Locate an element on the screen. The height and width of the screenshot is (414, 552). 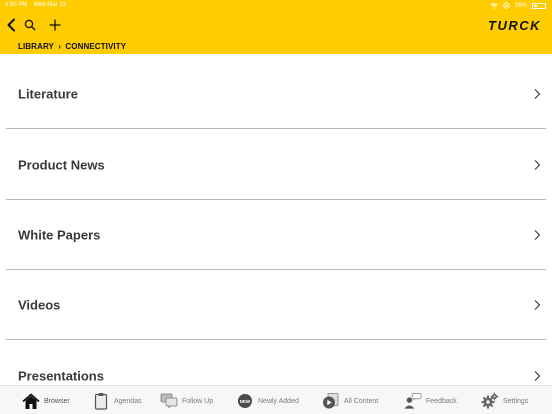
play-content-icon is located at coordinates (331, 401).